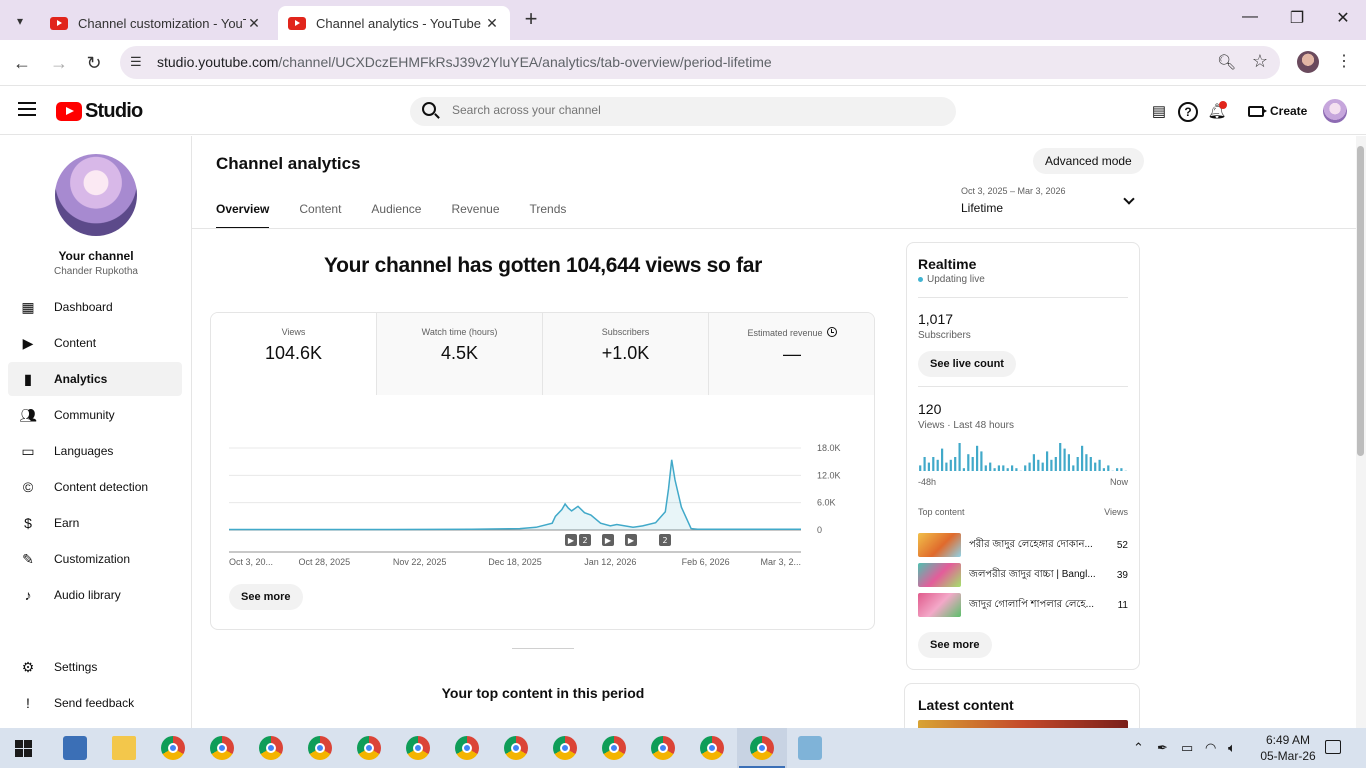 The height and width of the screenshot is (768, 1366). What do you see at coordinates (1023, 575) in the screenshot?
I see `top-content-row: জলপরীর জাদুর বাচ্চা | Bangl... 39` at bounding box center [1023, 575].